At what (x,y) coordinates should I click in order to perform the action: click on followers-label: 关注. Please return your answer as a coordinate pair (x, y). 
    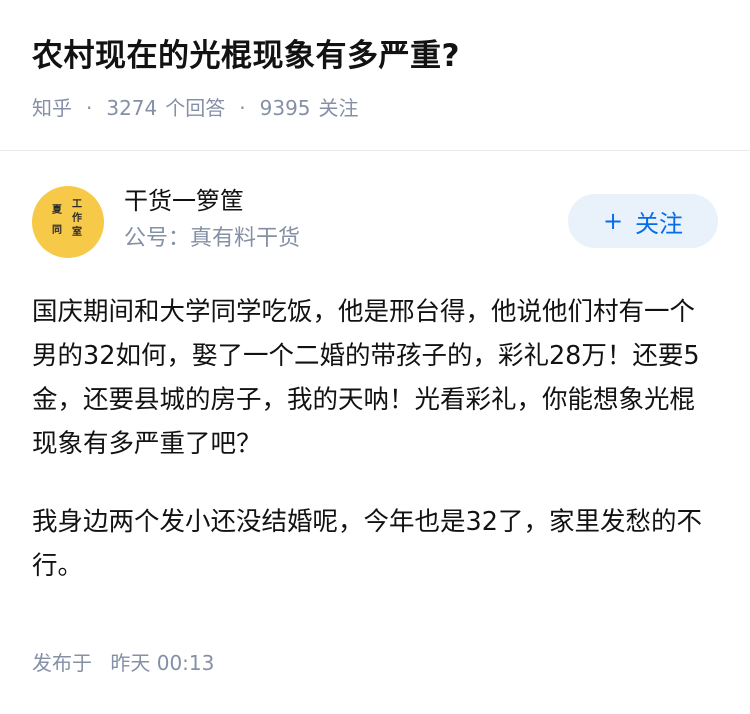
    Looking at the image, I should click on (338, 108).